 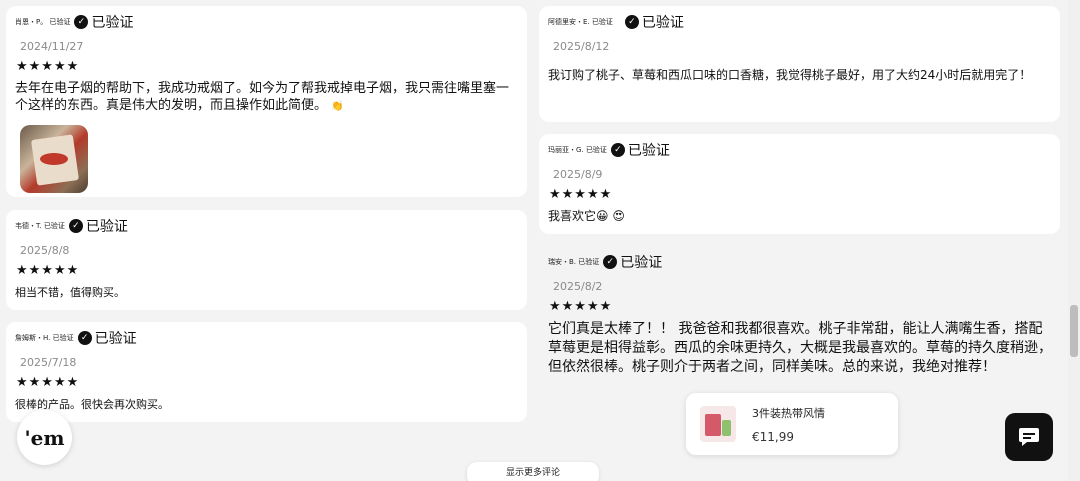 I want to click on clap-emoji: 👏, so click(x=337, y=106).